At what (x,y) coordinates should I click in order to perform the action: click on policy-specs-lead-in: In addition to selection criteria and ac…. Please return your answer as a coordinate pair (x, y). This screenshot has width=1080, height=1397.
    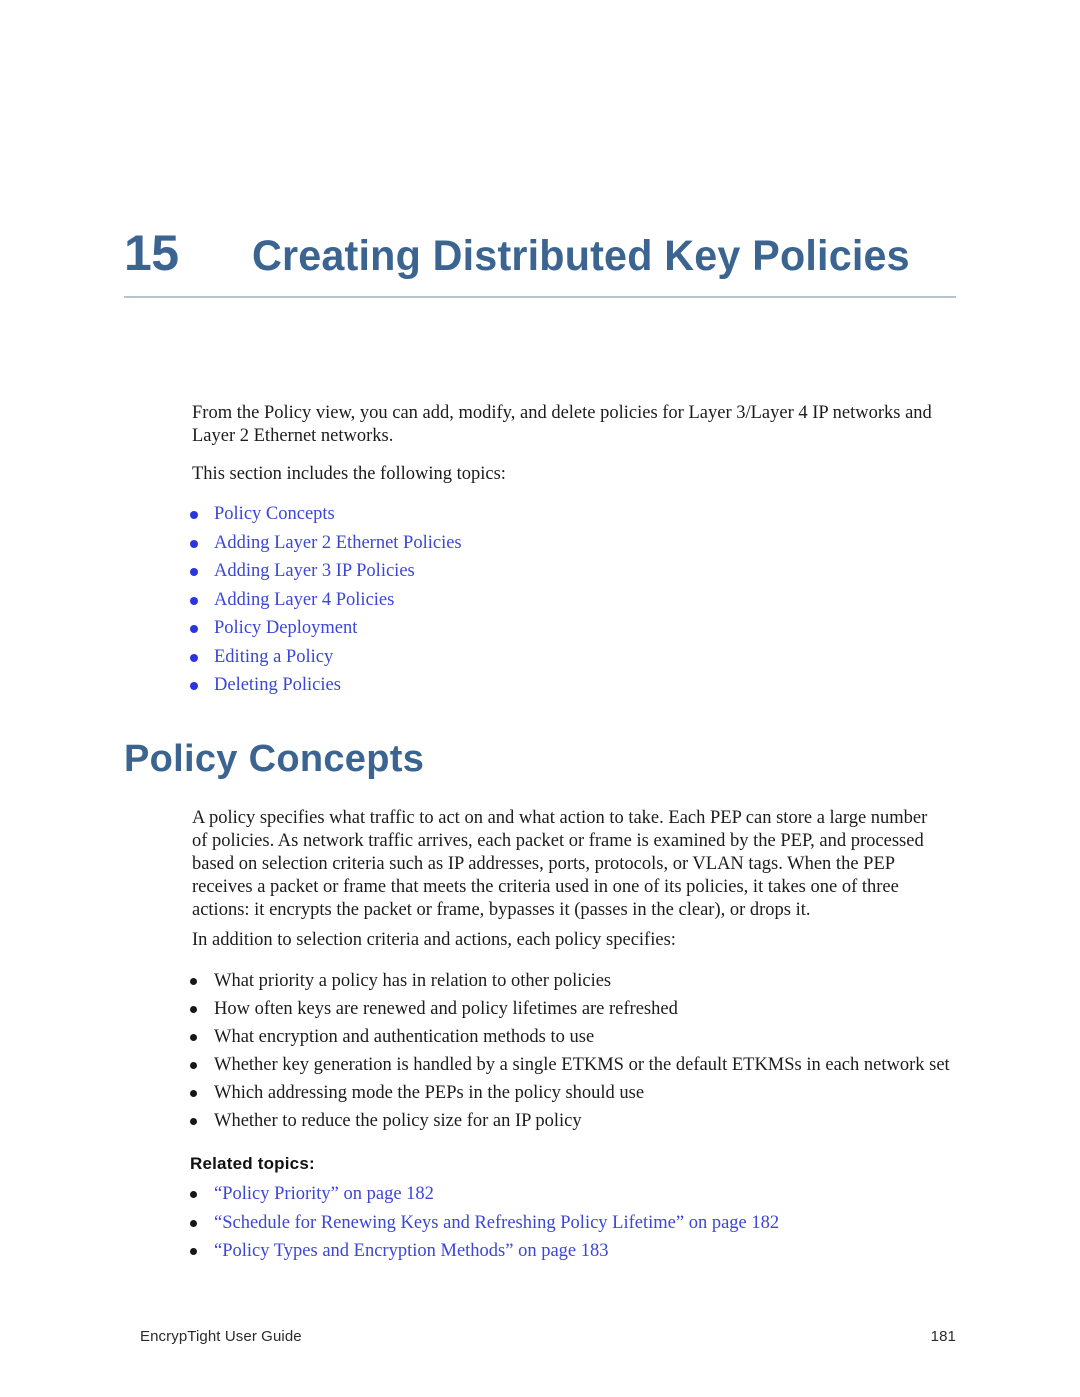
    Looking at the image, I should click on (434, 940).